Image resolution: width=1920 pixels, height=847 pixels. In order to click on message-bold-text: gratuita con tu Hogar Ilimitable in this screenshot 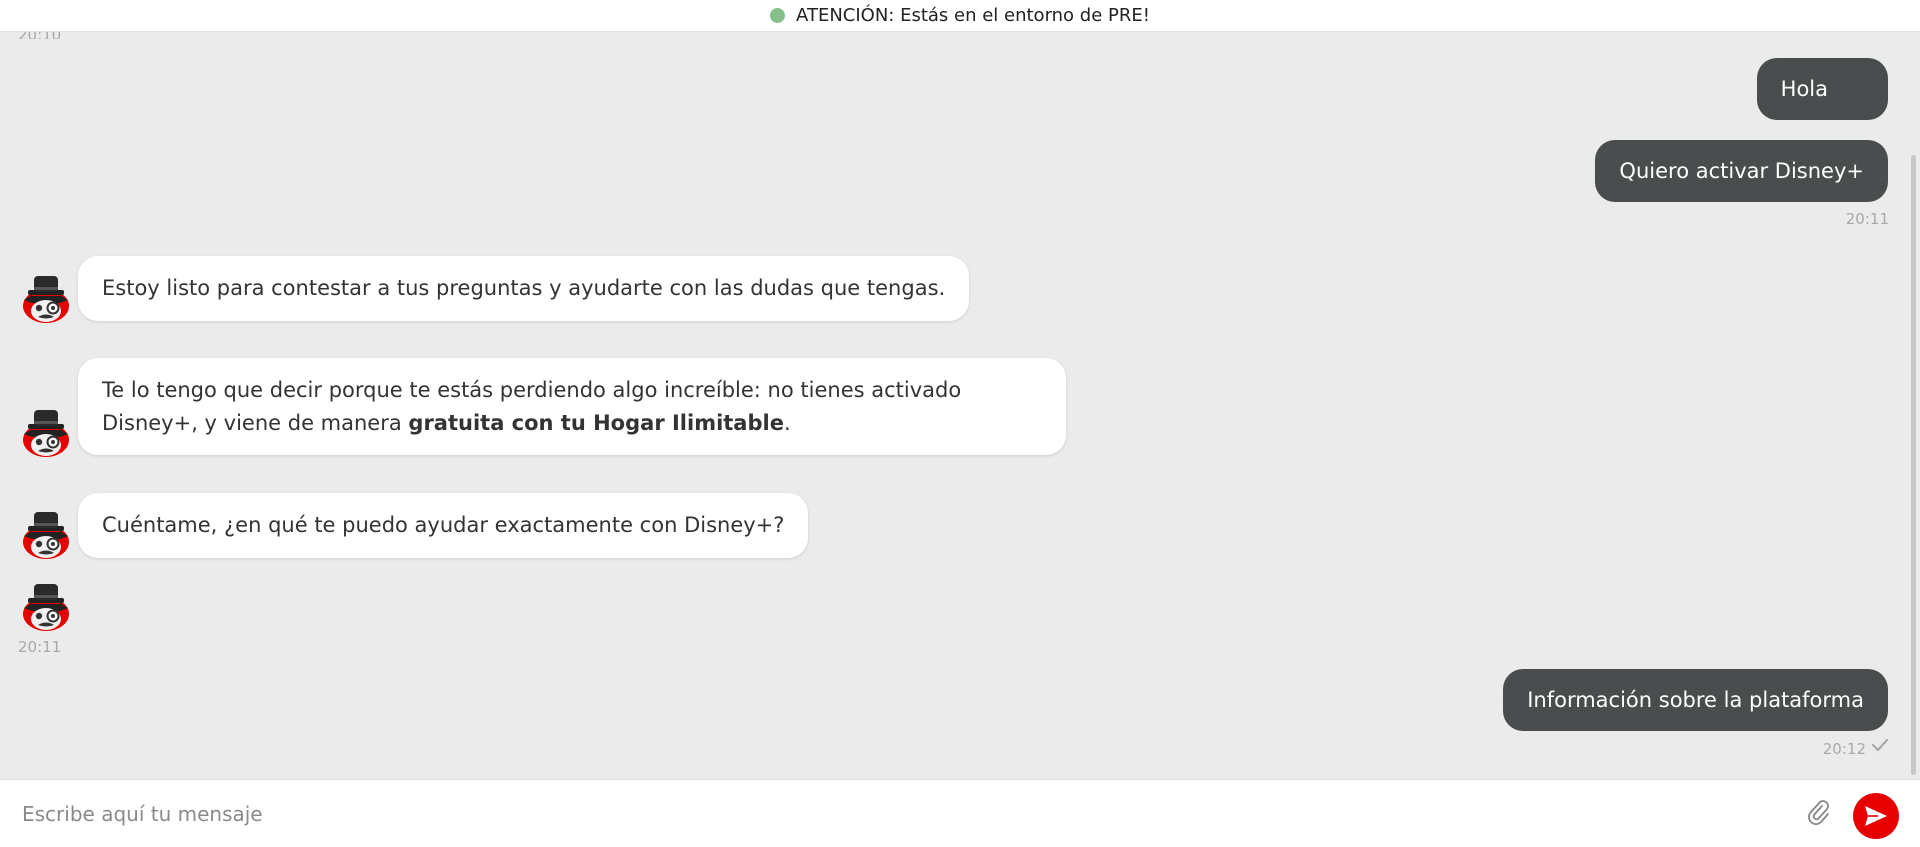, I will do `click(596, 423)`.